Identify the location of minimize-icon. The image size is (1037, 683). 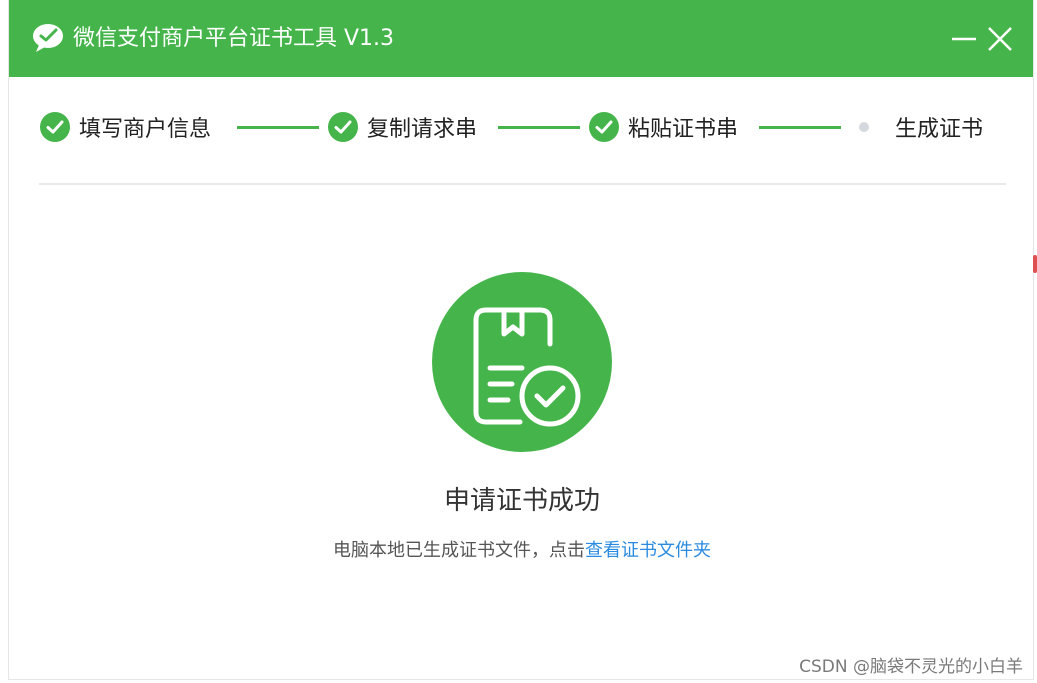
(964, 39).